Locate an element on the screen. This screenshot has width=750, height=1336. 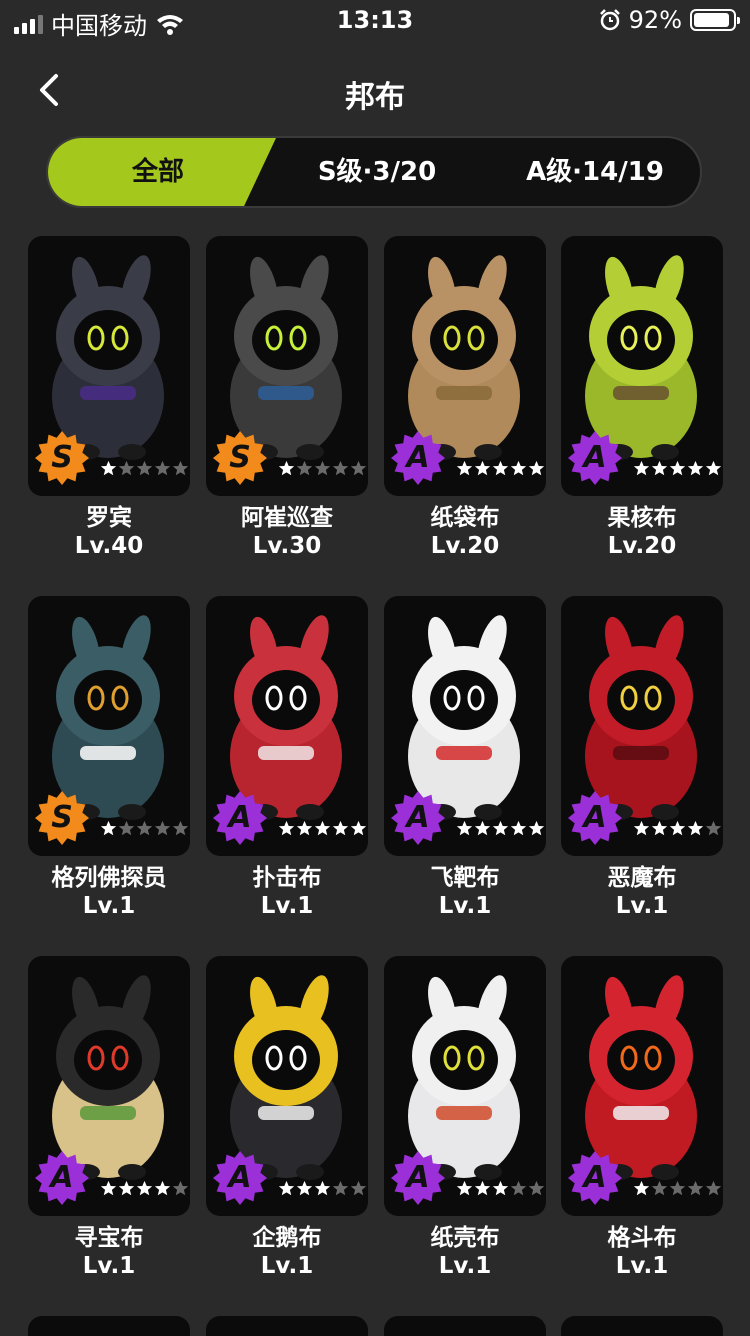
bangboo-card: S 格列佛探员 Lv.1 is located at coordinates (109, 758).